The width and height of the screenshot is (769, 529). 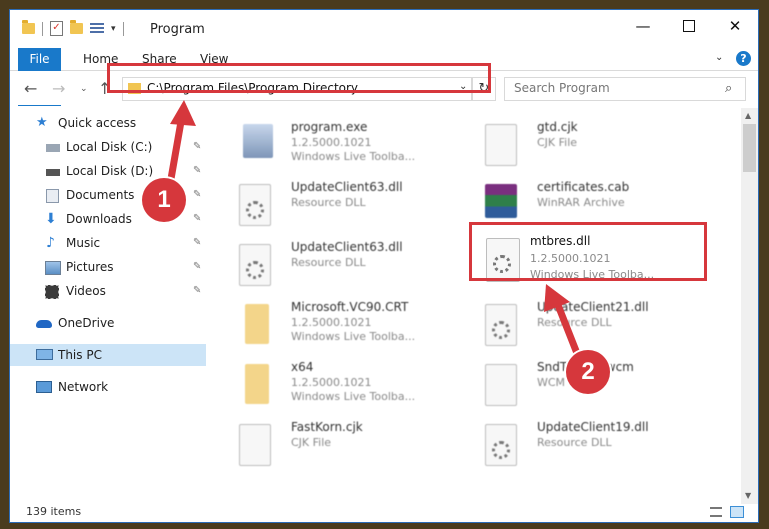 What do you see at coordinates (56, 28) in the screenshot?
I see `checkmark-icon: ✓` at bounding box center [56, 28].